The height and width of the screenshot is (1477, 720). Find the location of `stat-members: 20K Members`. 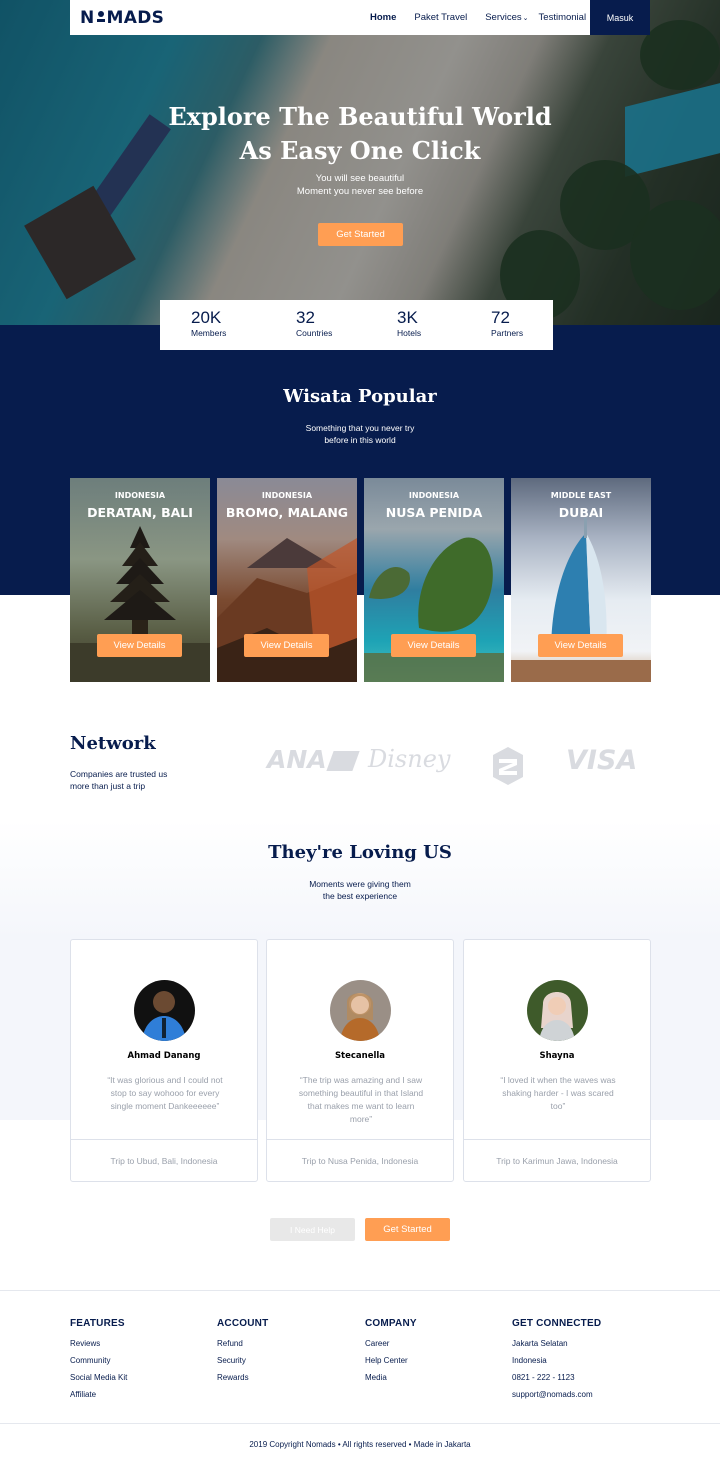

stat-members: 20K Members is located at coordinates (208, 323).